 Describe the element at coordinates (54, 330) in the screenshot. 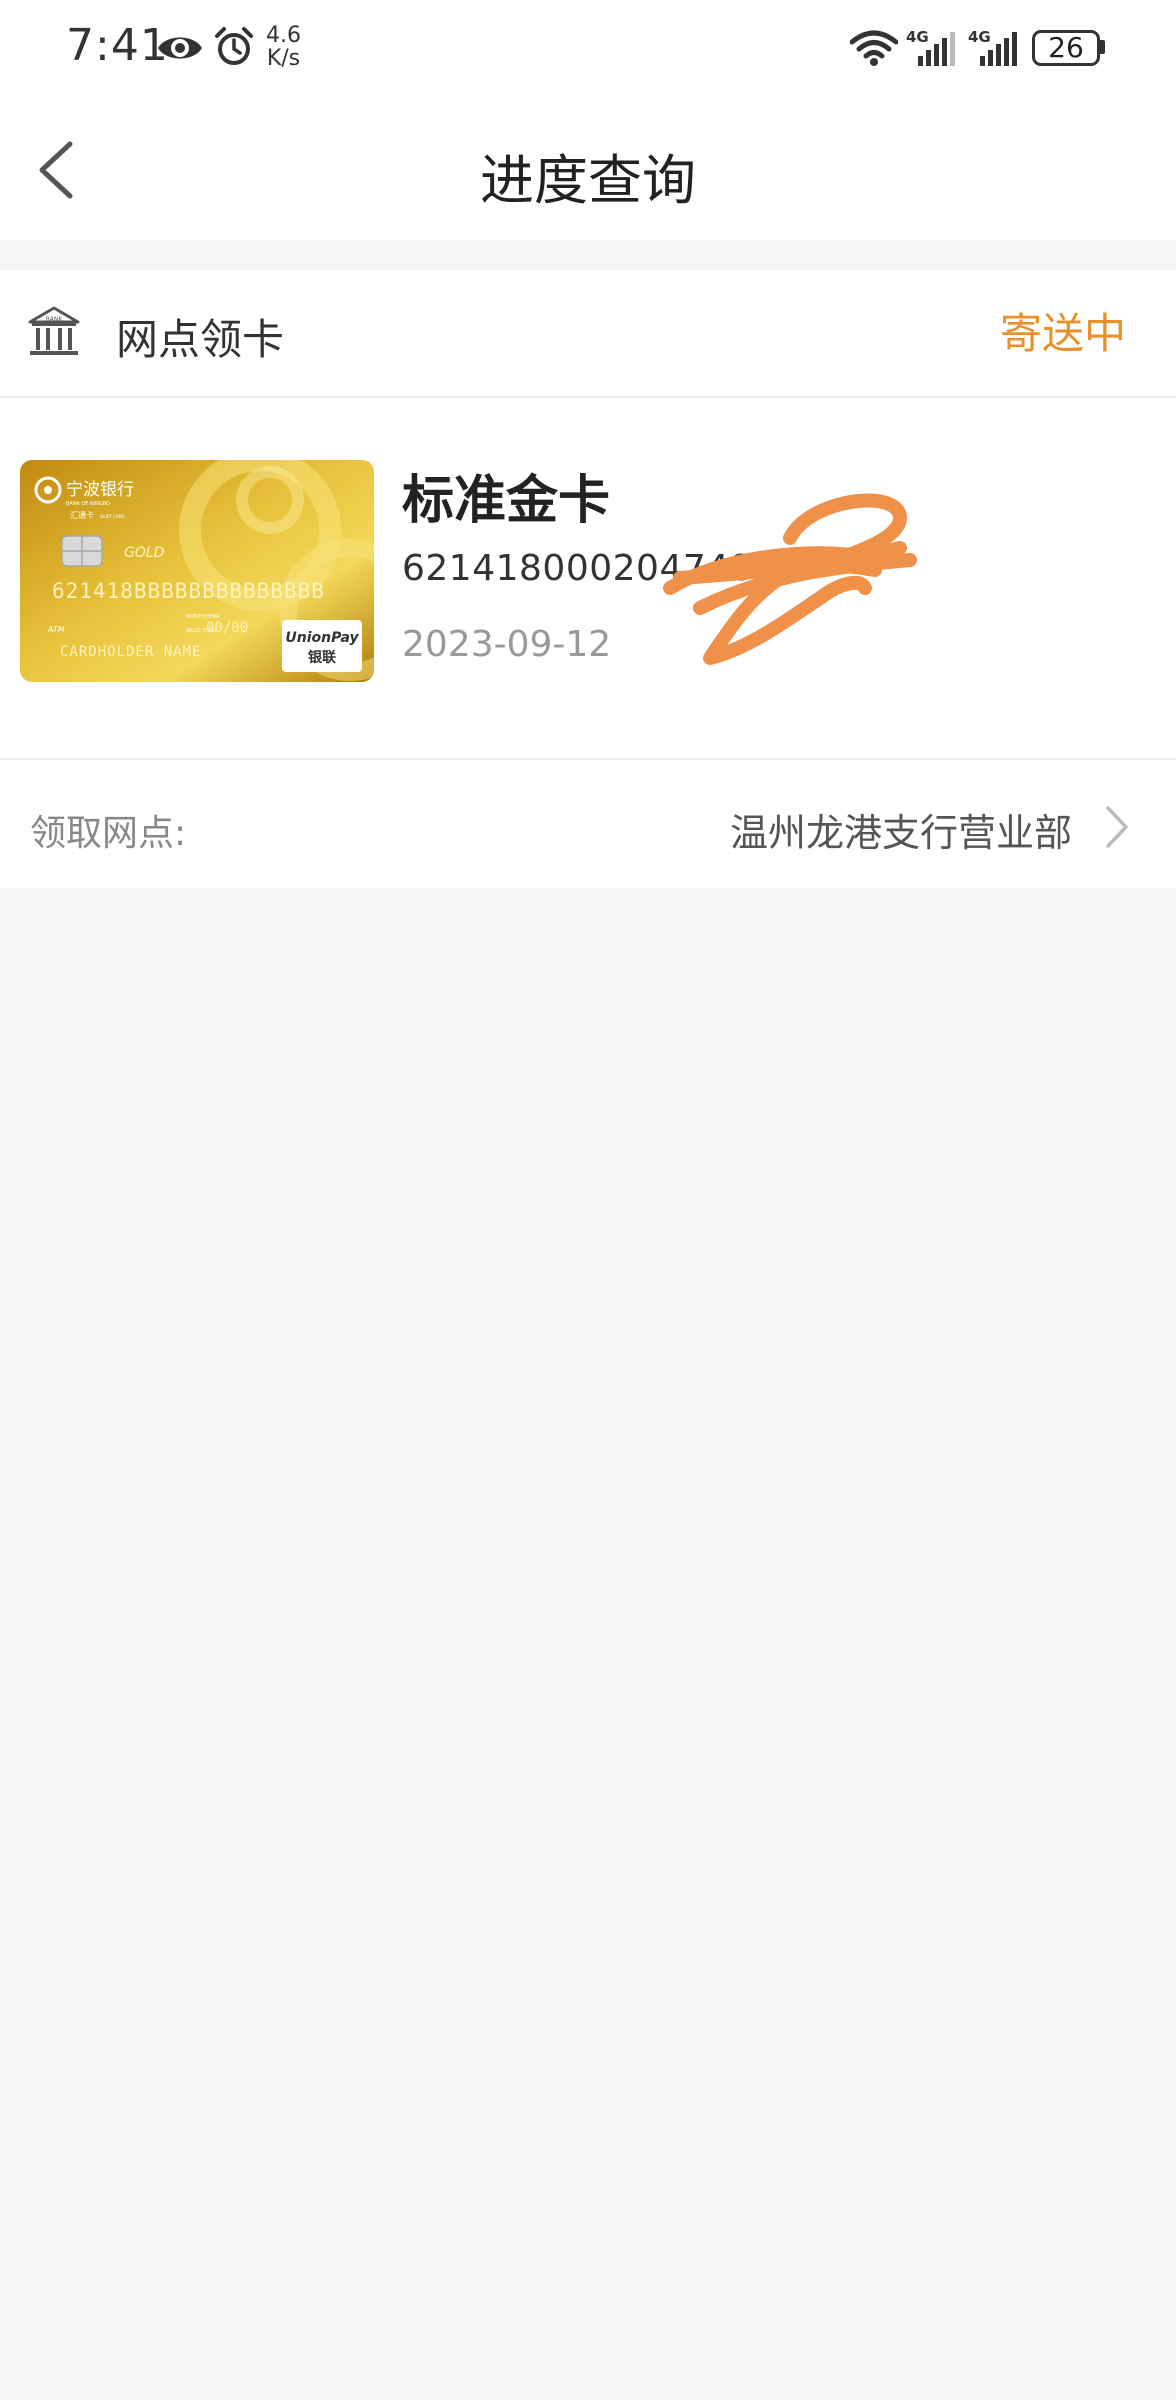

I see `bank-icon: BANK` at that location.